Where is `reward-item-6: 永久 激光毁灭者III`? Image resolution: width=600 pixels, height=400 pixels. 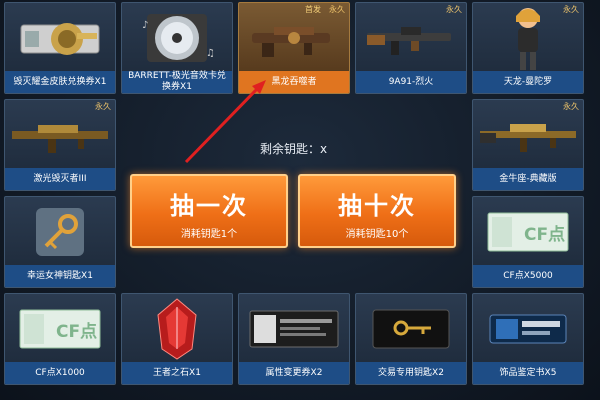 reward-item-6: 永久 激光毁灭者III is located at coordinates (60, 145).